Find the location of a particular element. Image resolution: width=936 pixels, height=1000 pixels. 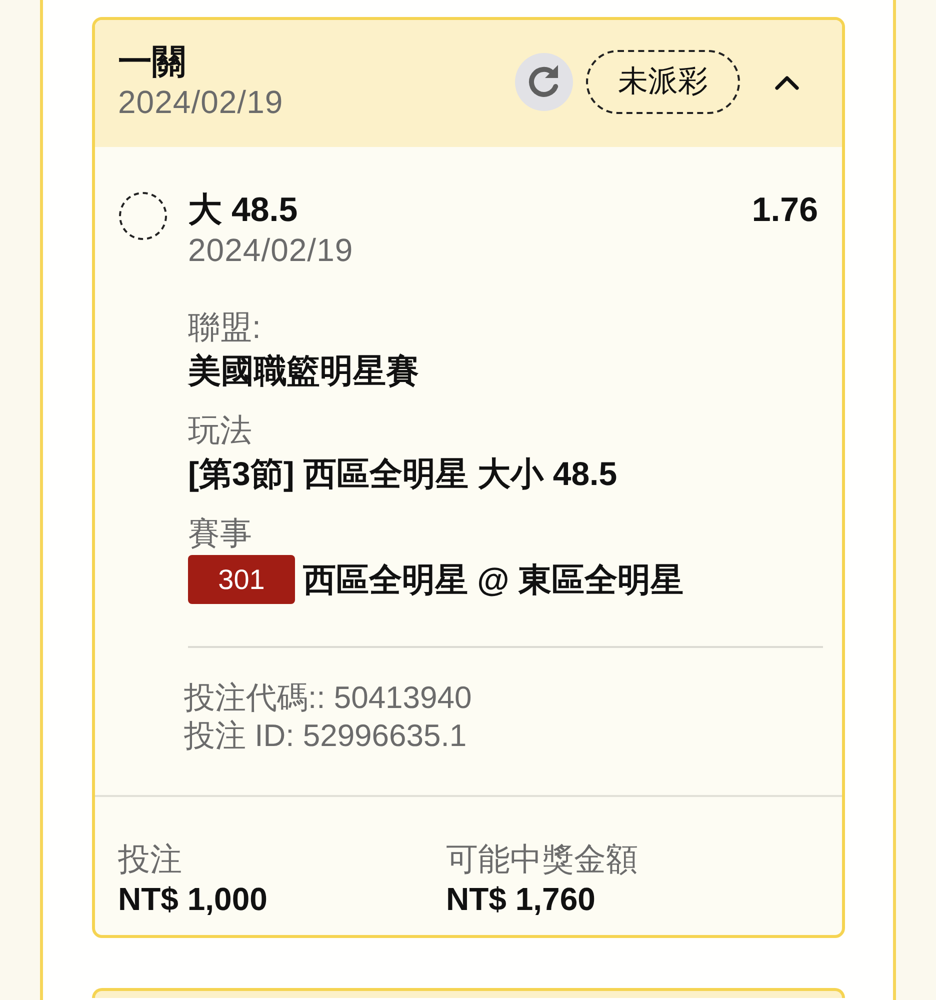

total-label: 投注 is located at coordinates (150, 859).